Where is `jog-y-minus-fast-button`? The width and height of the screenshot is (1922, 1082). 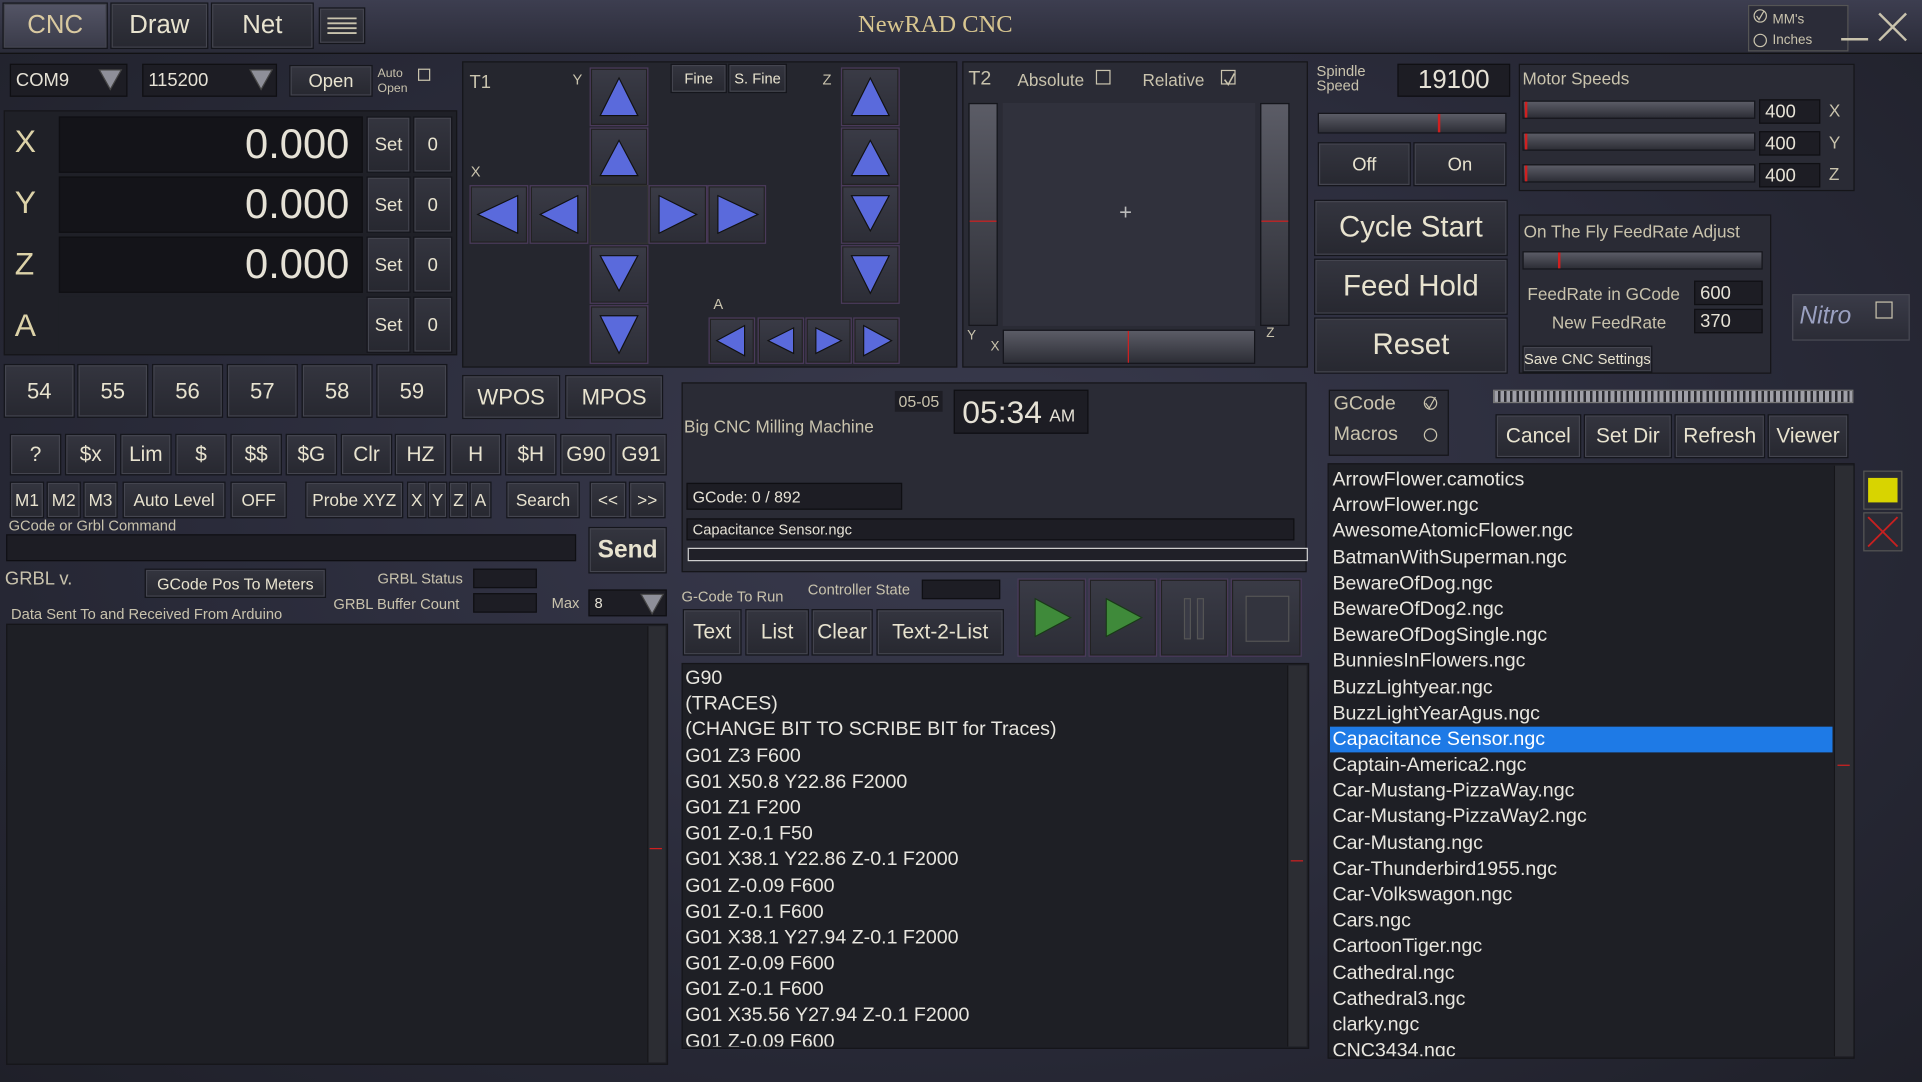
jog-y-minus-fast-button is located at coordinates (619, 334).